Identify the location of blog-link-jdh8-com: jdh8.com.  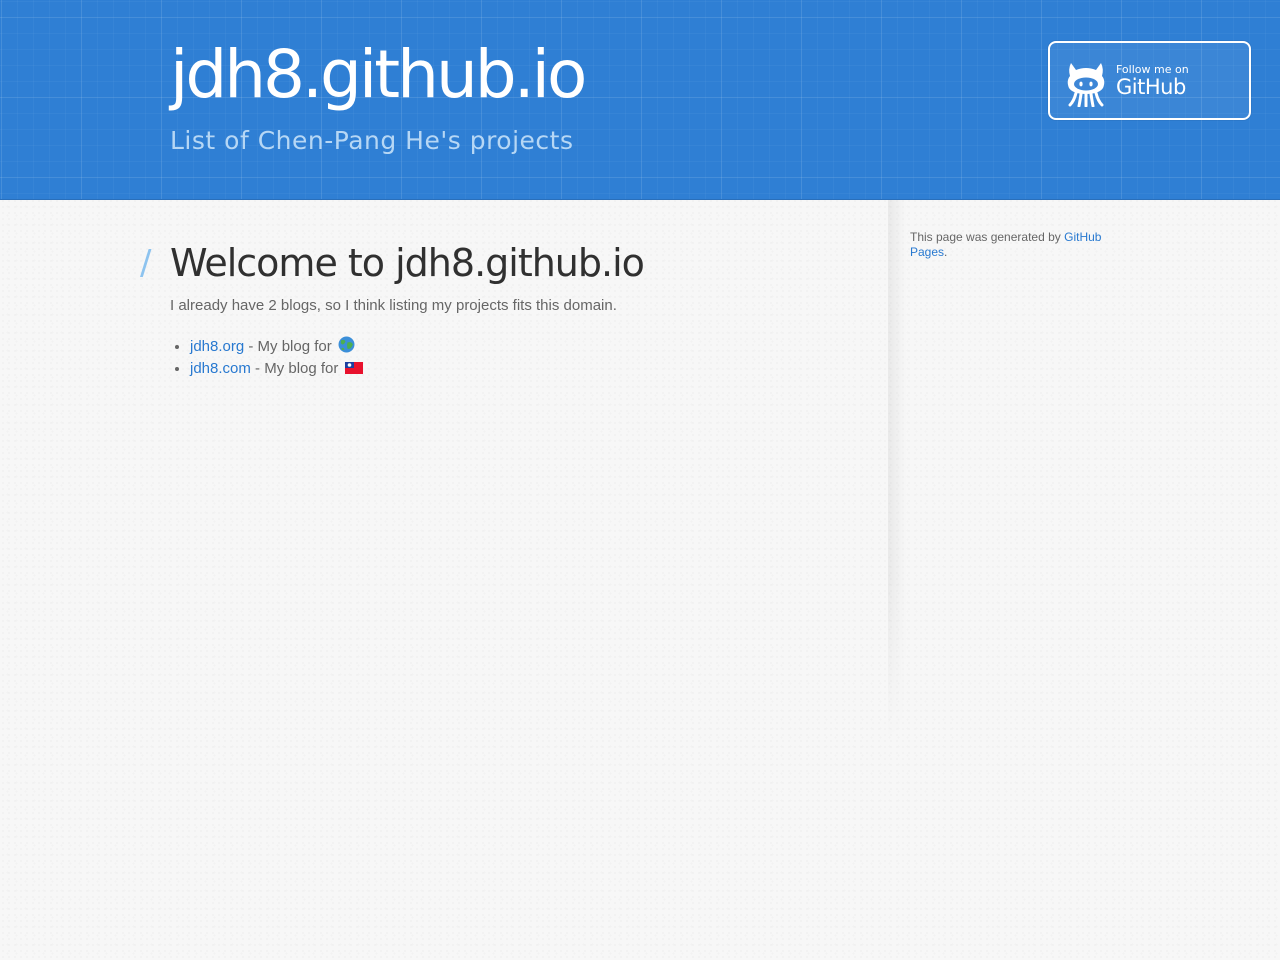
(220, 368).